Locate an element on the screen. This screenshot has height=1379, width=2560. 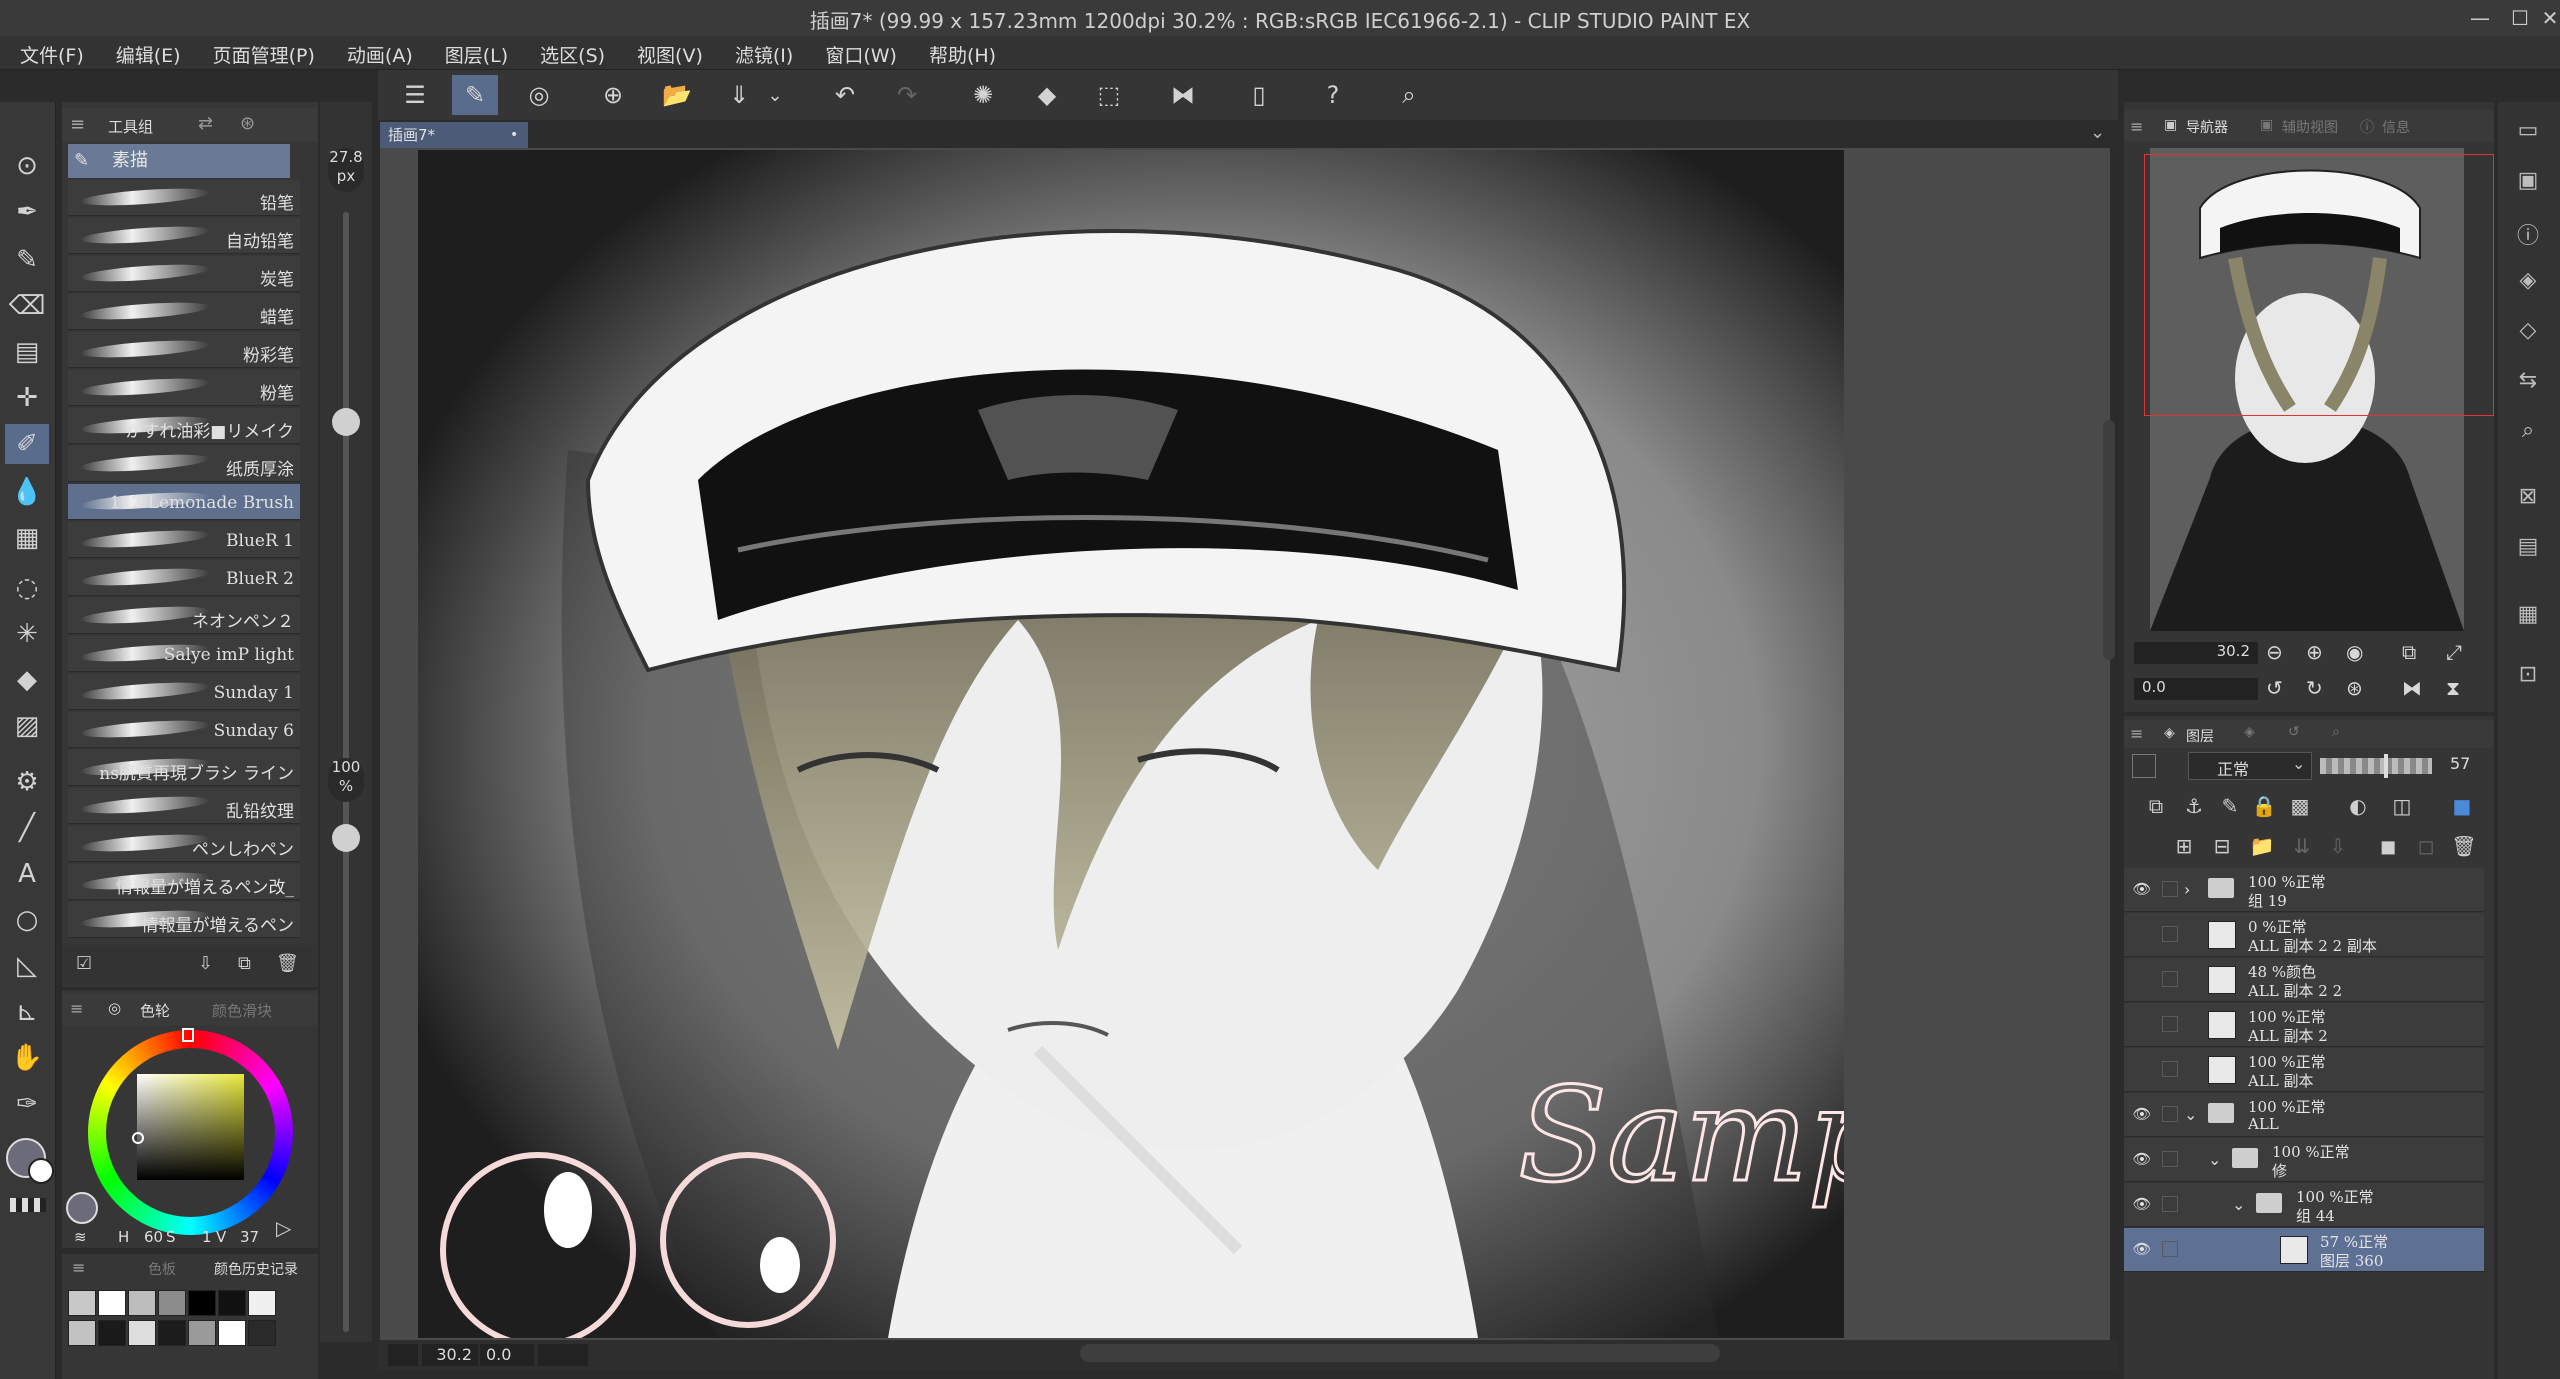
ruler-tool-icon: ⊾ is located at coordinates (27, 1012).